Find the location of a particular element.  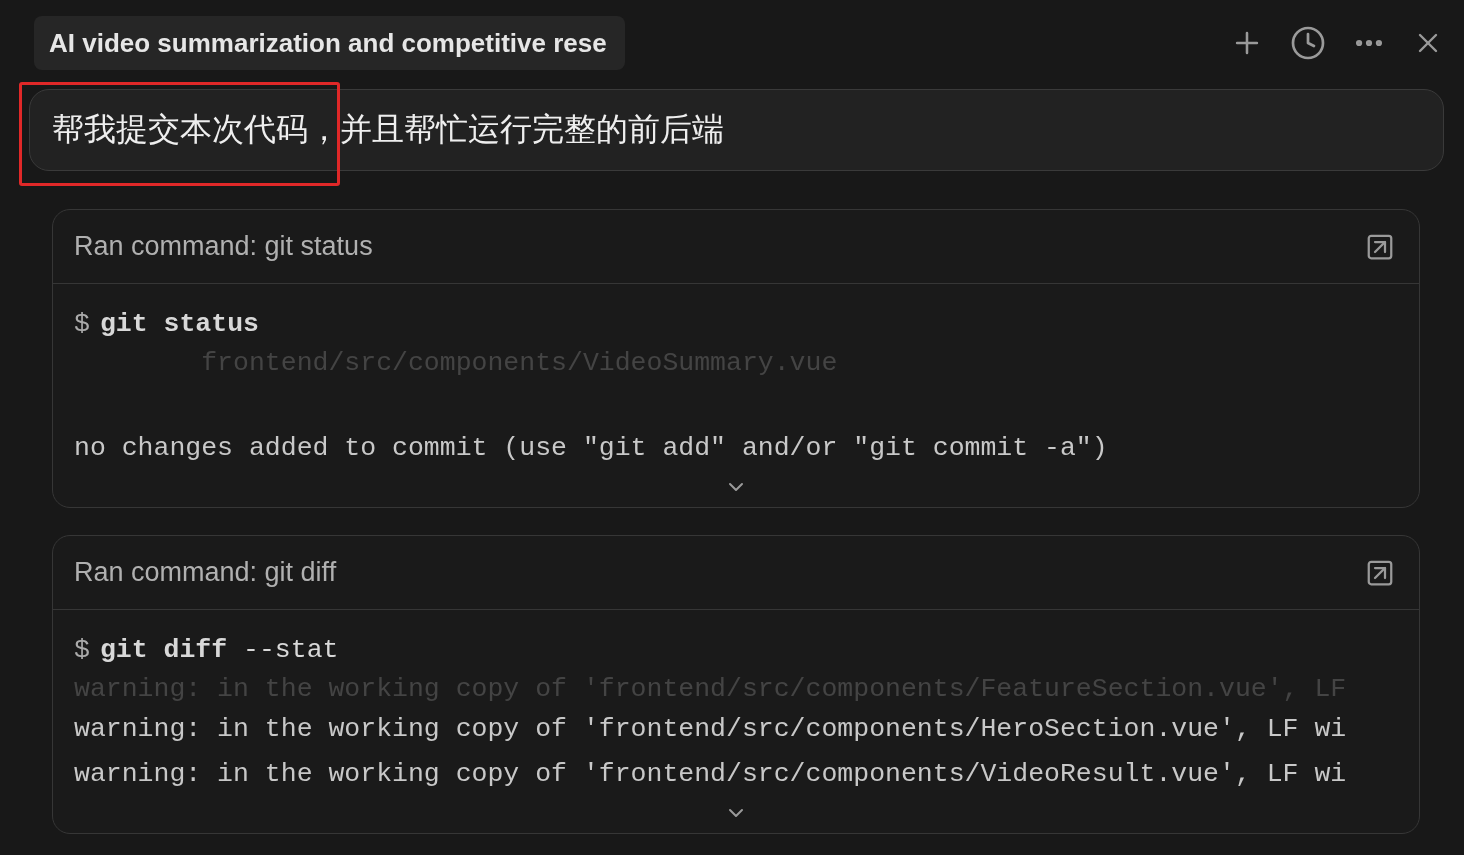

output-line: warning: in the working copy of 'frontend/src/components/VideoResult.vue', LF wi is located at coordinates (711, 774).